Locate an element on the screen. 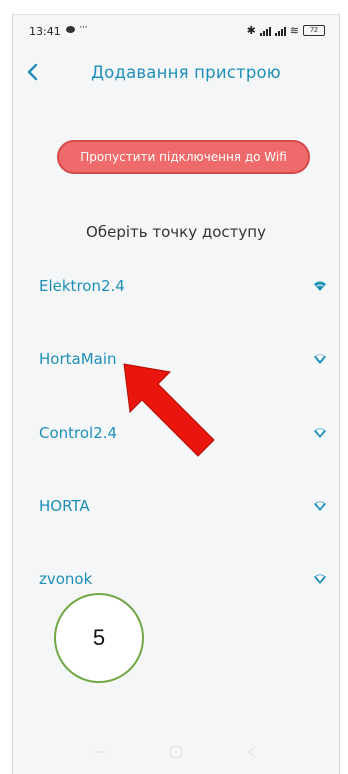 This screenshot has width=348, height=774. chat-notification-icon is located at coordinates (70, 29).